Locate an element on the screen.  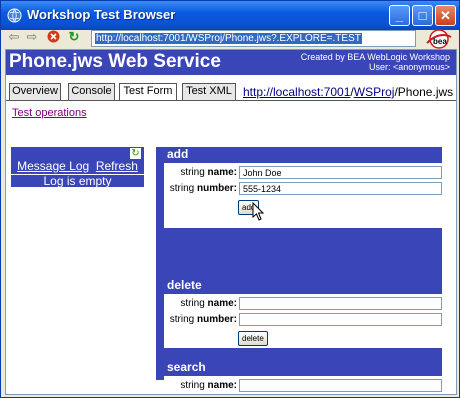
svg-text: bea is located at coordinates (440, 41).